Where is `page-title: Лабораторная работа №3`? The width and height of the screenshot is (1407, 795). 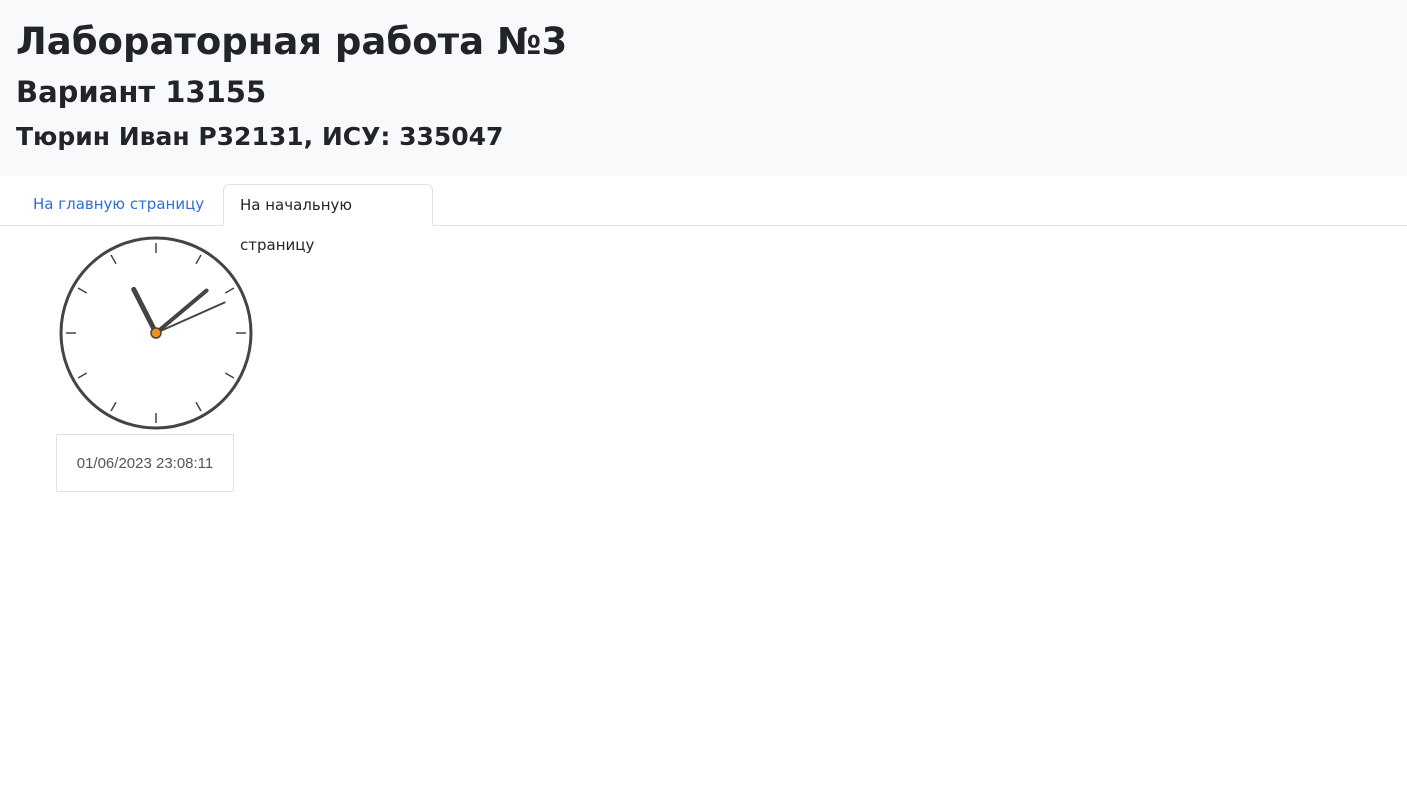 page-title: Лабораторная работа №3 is located at coordinates (292, 41).